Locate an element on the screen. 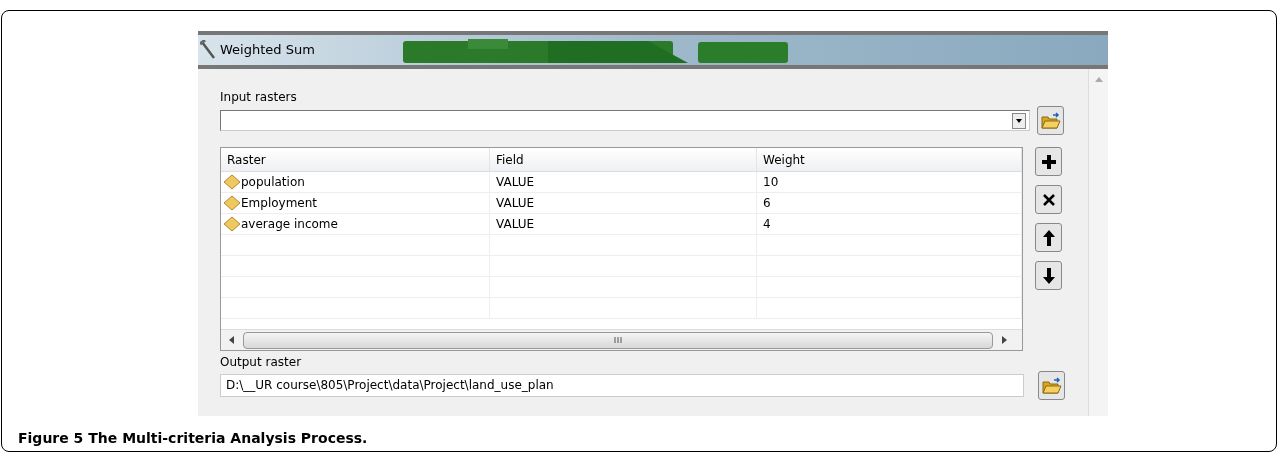 The image size is (1281, 457). field-label: Input rasters is located at coordinates (259, 97).